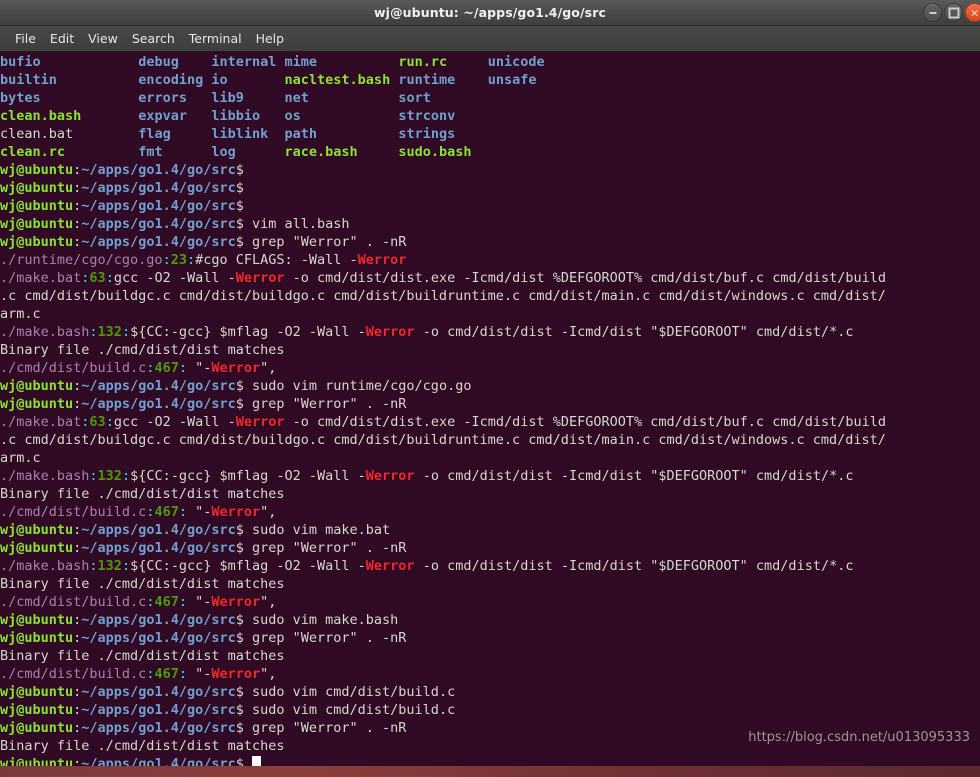 The image size is (980, 777). I want to click on watermark: https://blog.csdn.net/u013095333, so click(859, 737).